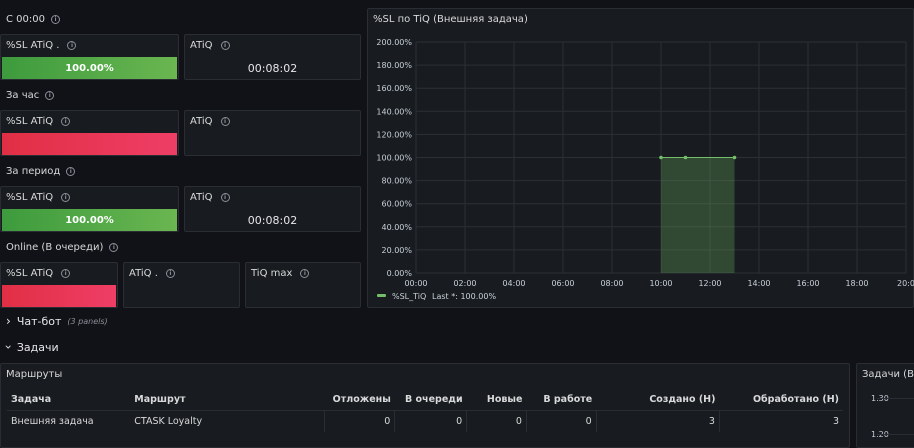  Describe the element at coordinates (657, 400) in the screenshot. I see `col-header: Создано (Н)` at that location.